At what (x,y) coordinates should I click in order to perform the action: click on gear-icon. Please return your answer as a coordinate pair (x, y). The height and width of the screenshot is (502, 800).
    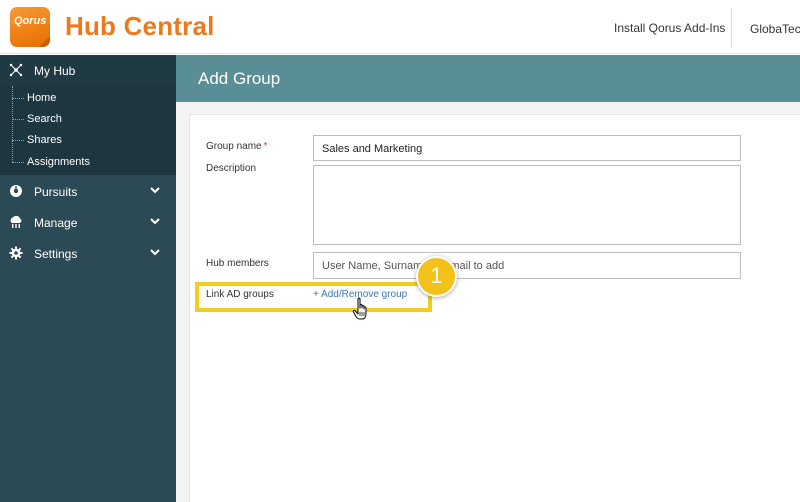
    Looking at the image, I should click on (16, 253).